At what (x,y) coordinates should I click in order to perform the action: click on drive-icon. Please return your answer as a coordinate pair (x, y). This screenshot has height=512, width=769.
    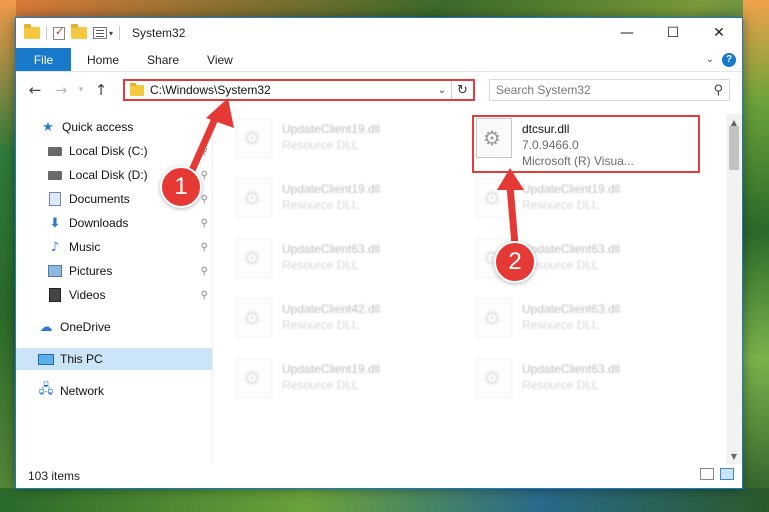
    Looking at the image, I should click on (55, 151).